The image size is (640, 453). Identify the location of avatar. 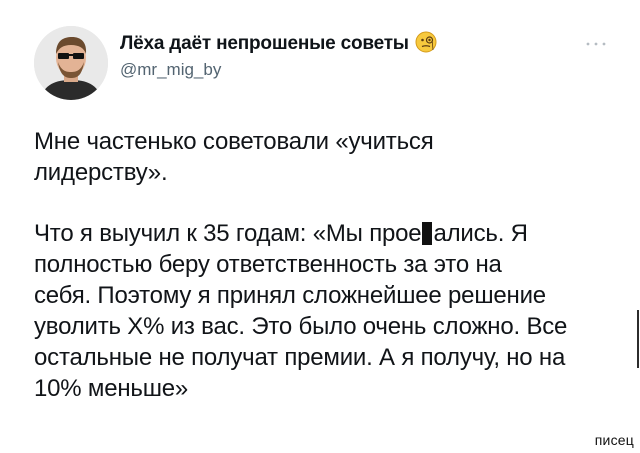
(71, 63).